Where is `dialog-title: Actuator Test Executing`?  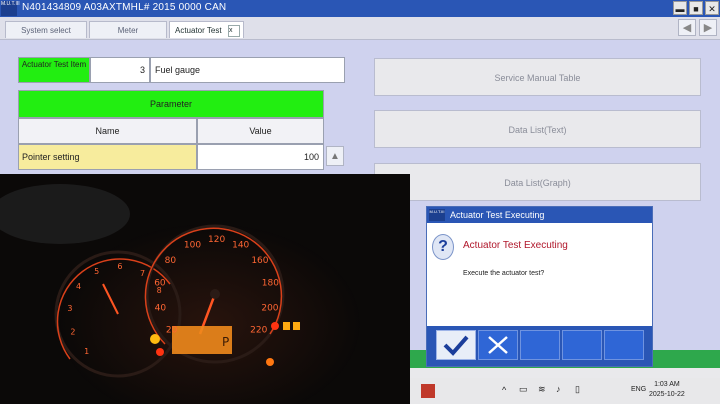 dialog-title: Actuator Test Executing is located at coordinates (497, 215).